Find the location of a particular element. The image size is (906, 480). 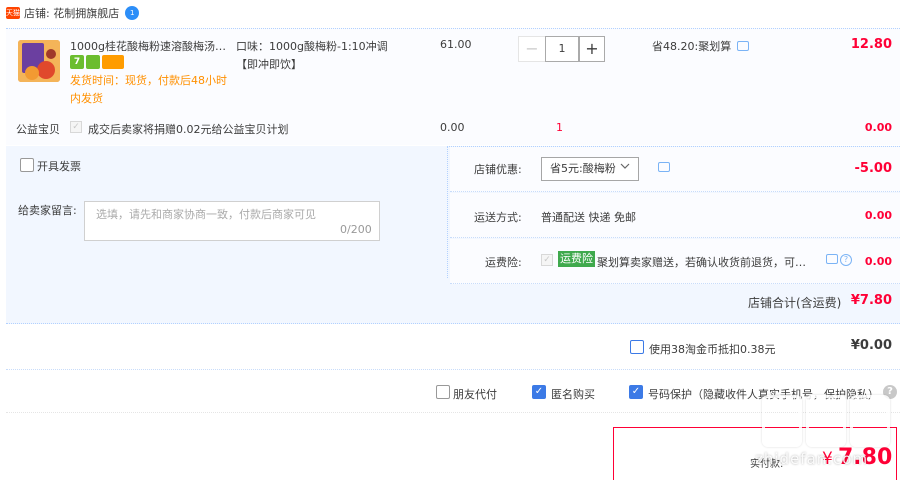

coupon-label: 店铺优惠: is located at coordinates (498, 169).